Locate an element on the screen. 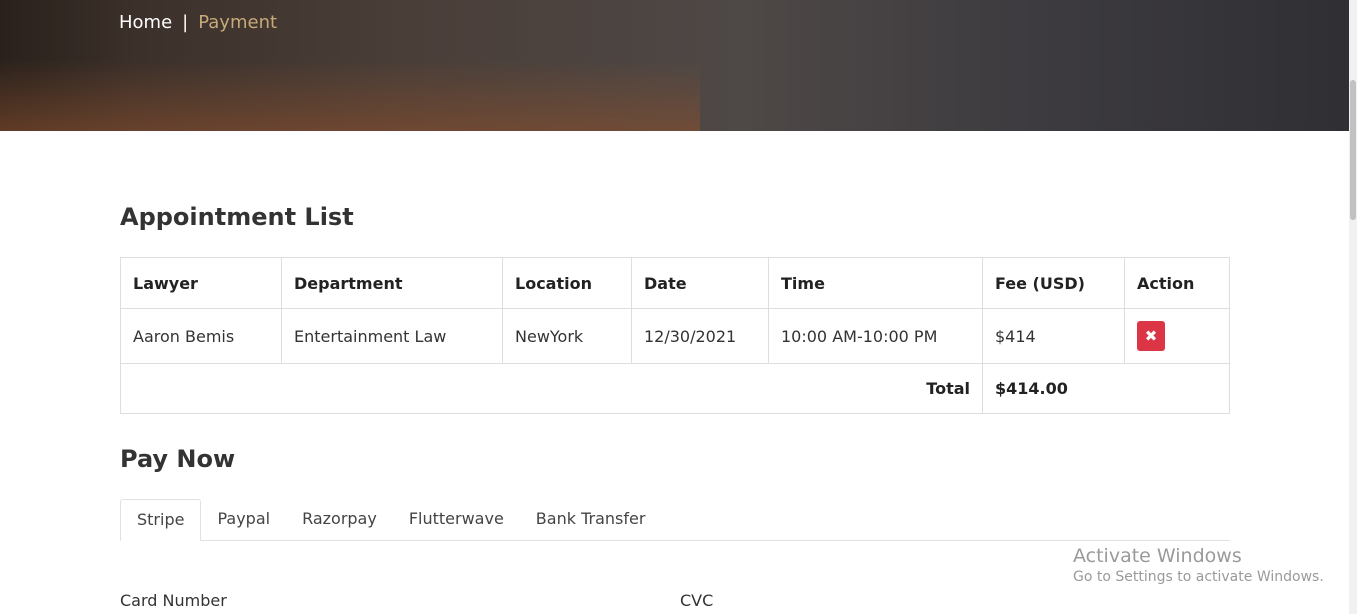 The height and width of the screenshot is (614, 1357). tab-stripe: Stripe is located at coordinates (161, 520).